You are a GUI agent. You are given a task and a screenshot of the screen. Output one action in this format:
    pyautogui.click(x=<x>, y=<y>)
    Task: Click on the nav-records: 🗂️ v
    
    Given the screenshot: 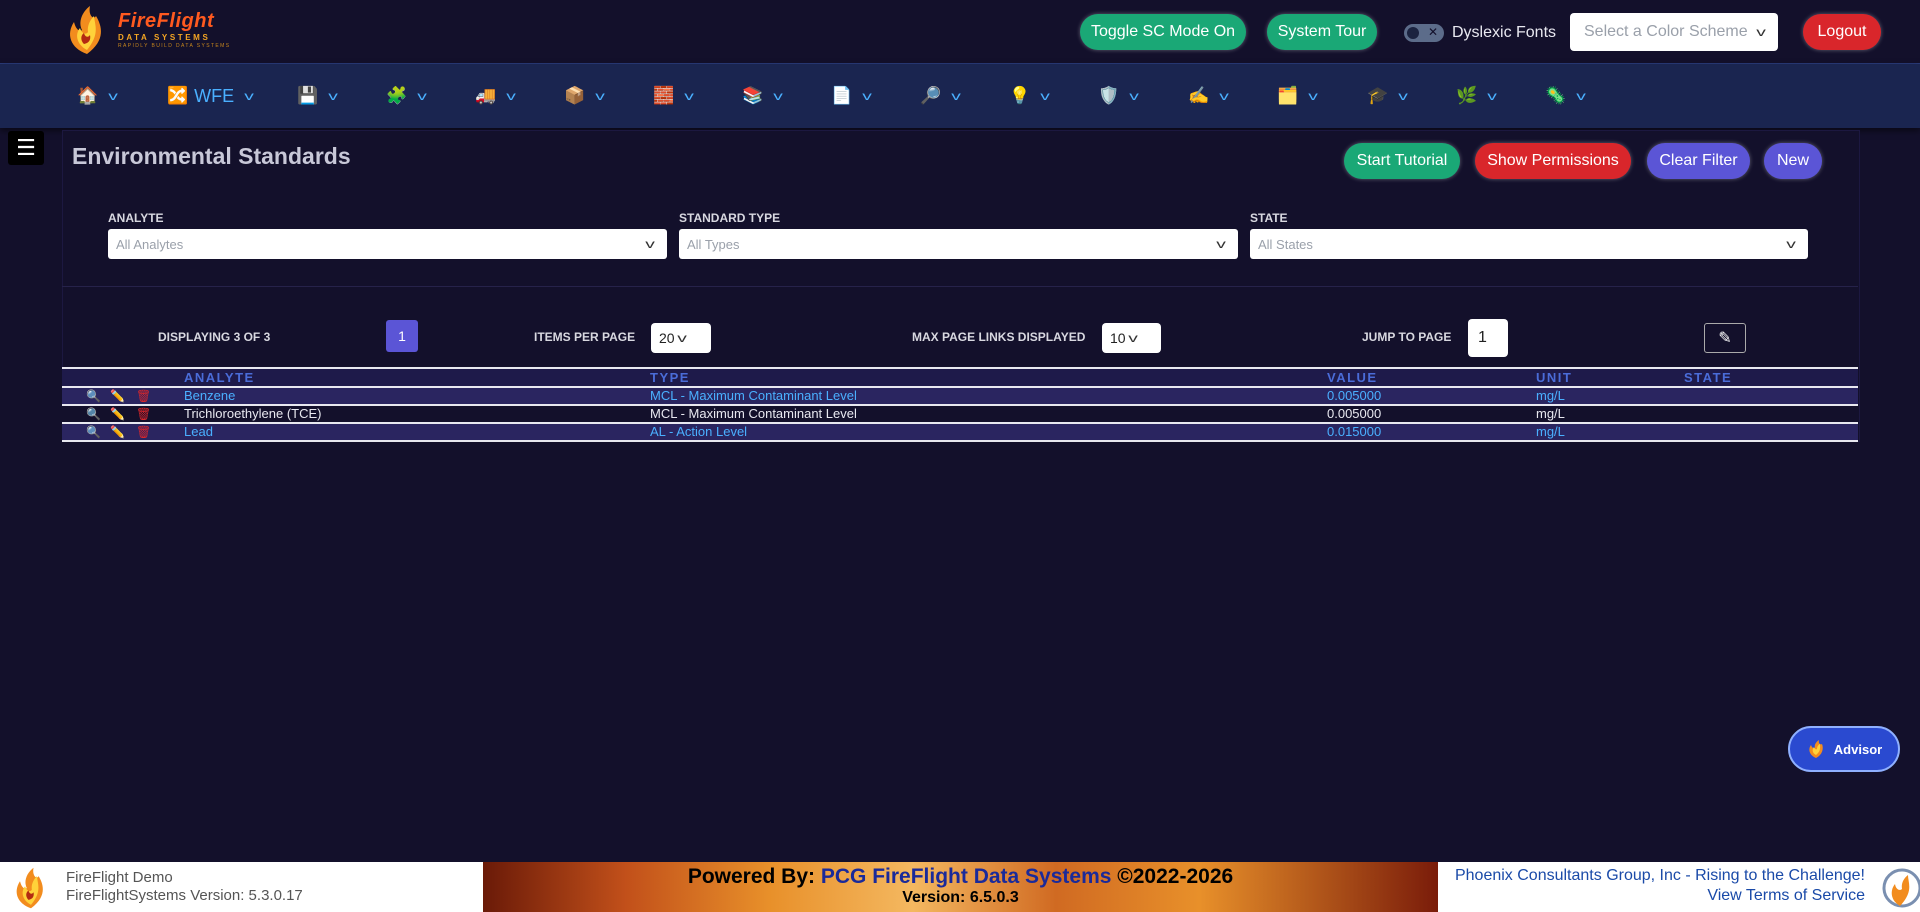 What is the action you would take?
    pyautogui.click(x=1297, y=96)
    